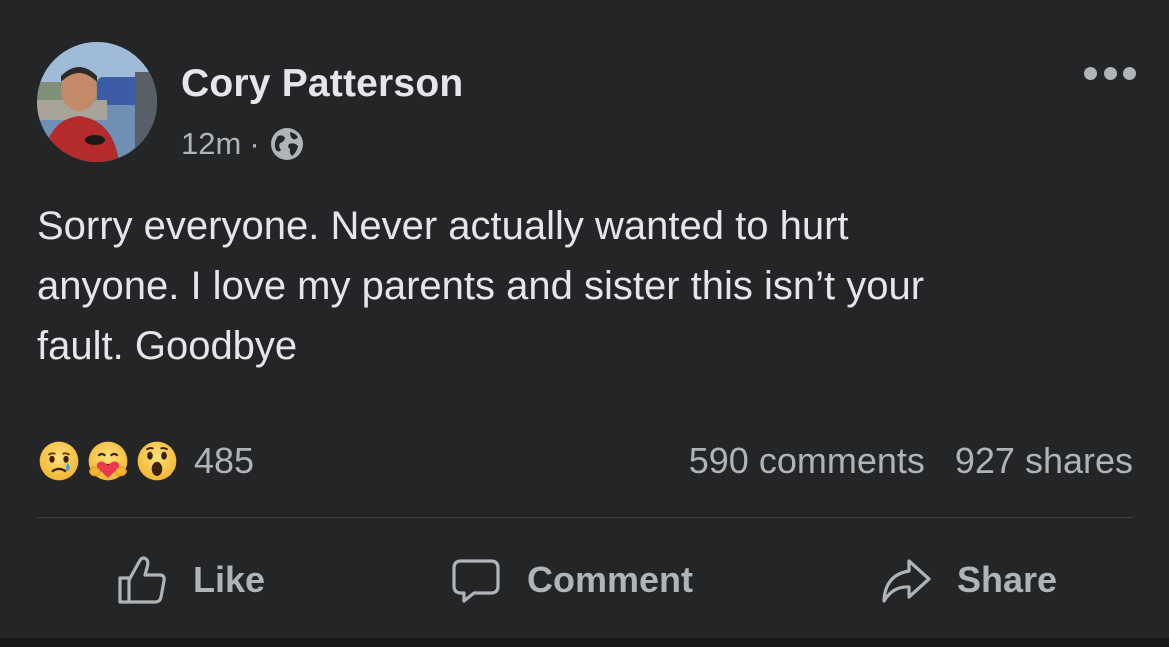 The height and width of the screenshot is (647, 1169). What do you see at coordinates (906, 581) in the screenshot?
I see `share-arrow-icon` at bounding box center [906, 581].